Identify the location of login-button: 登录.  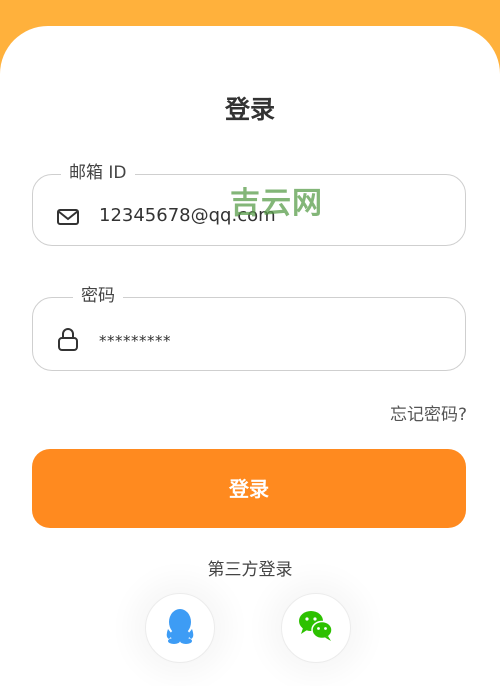
(249, 488).